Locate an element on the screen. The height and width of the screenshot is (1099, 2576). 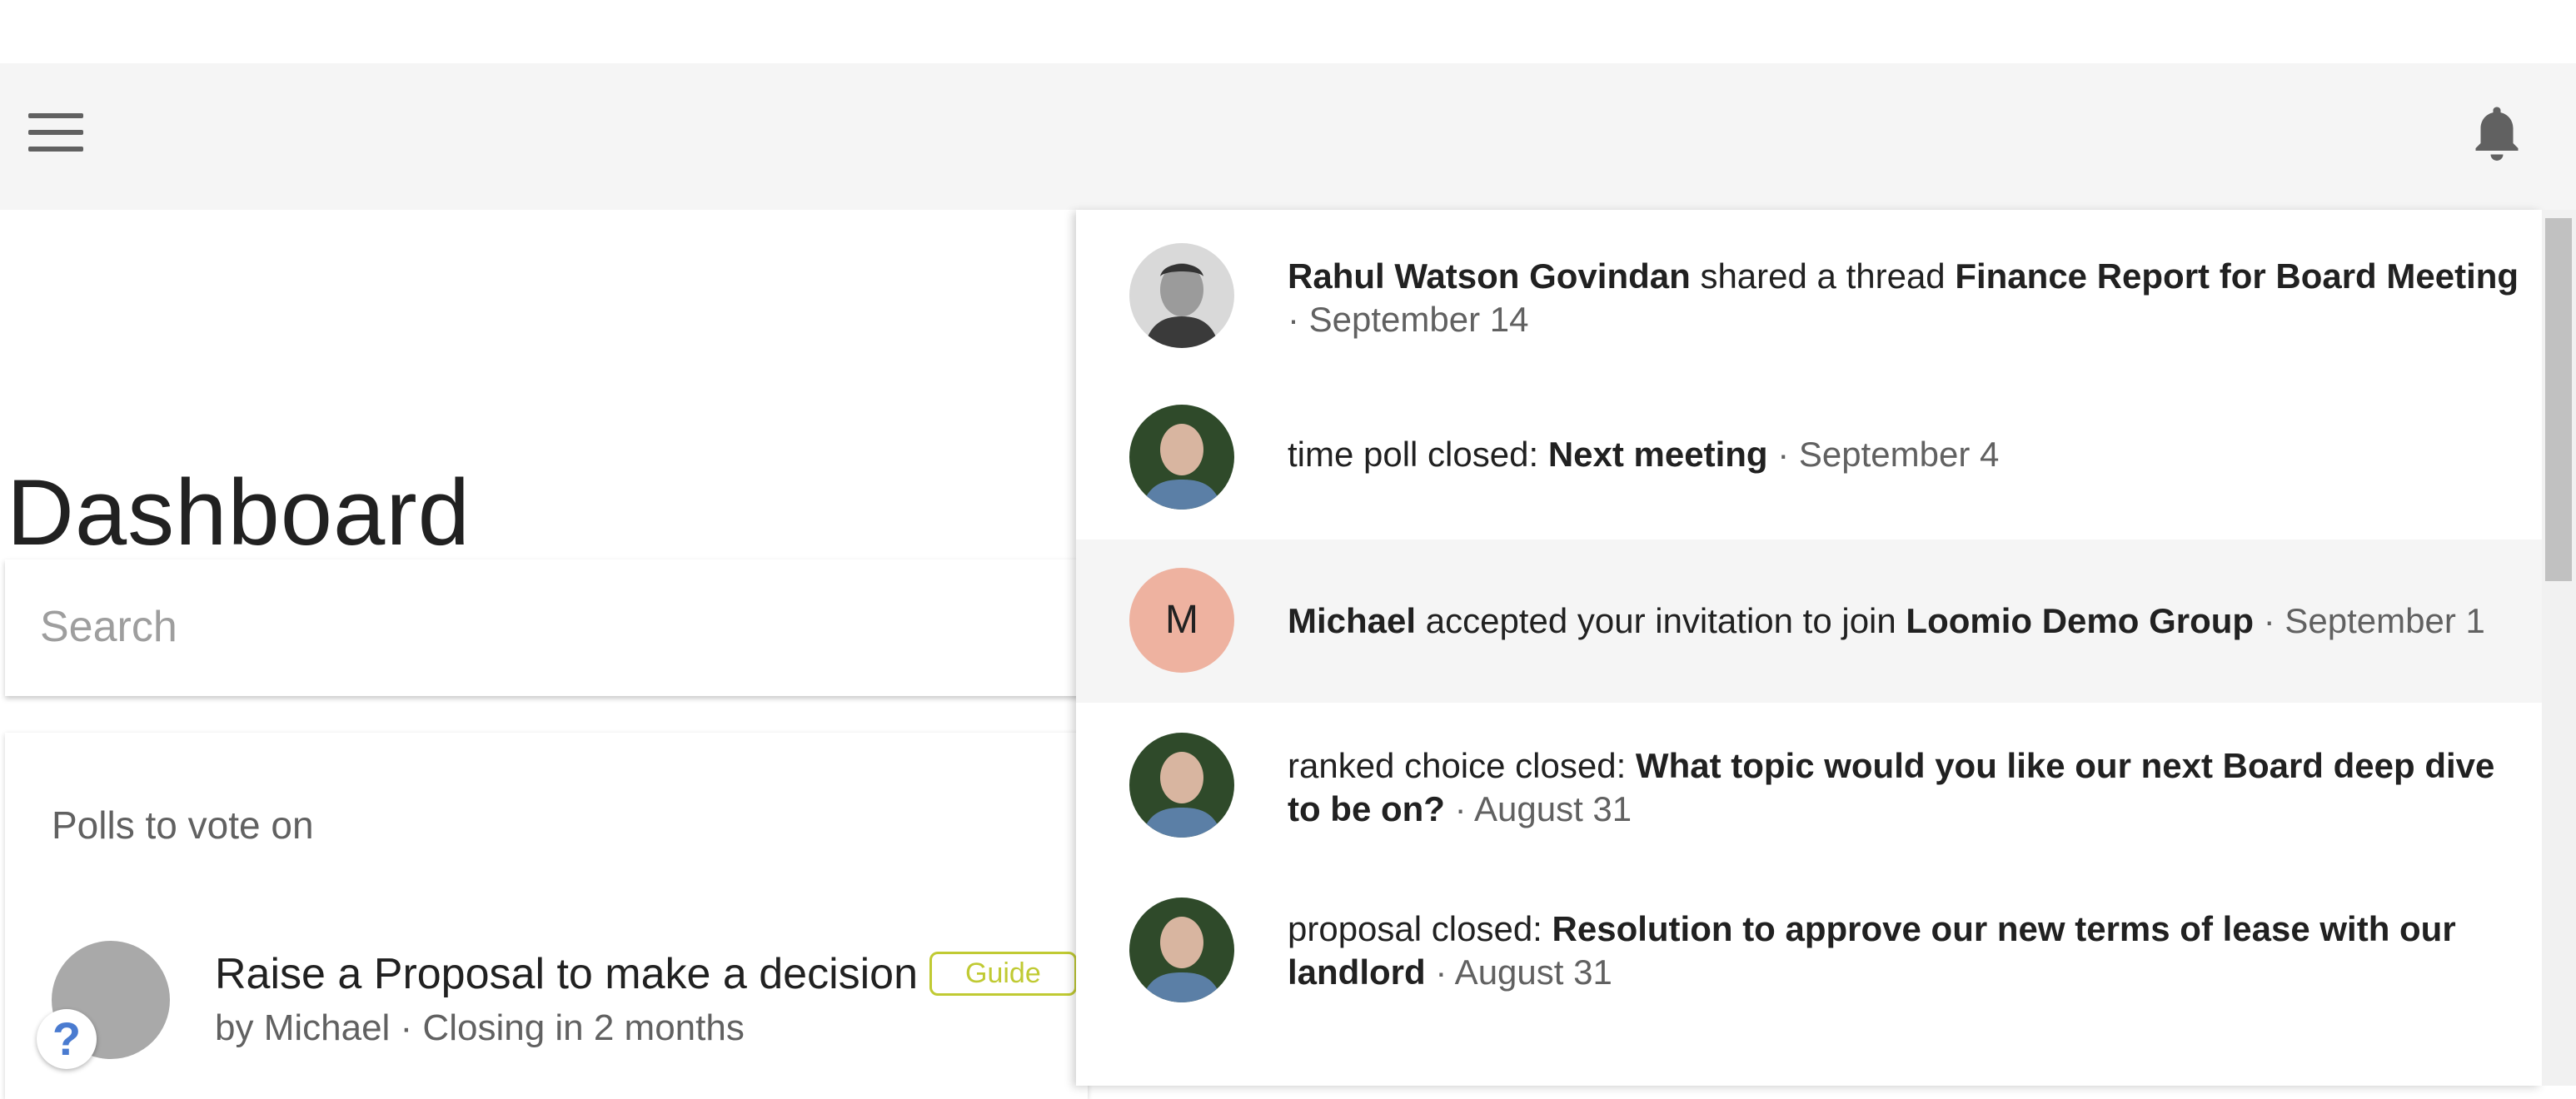
notification-subject: Finance Report for Board Meeting is located at coordinates (2237, 276).